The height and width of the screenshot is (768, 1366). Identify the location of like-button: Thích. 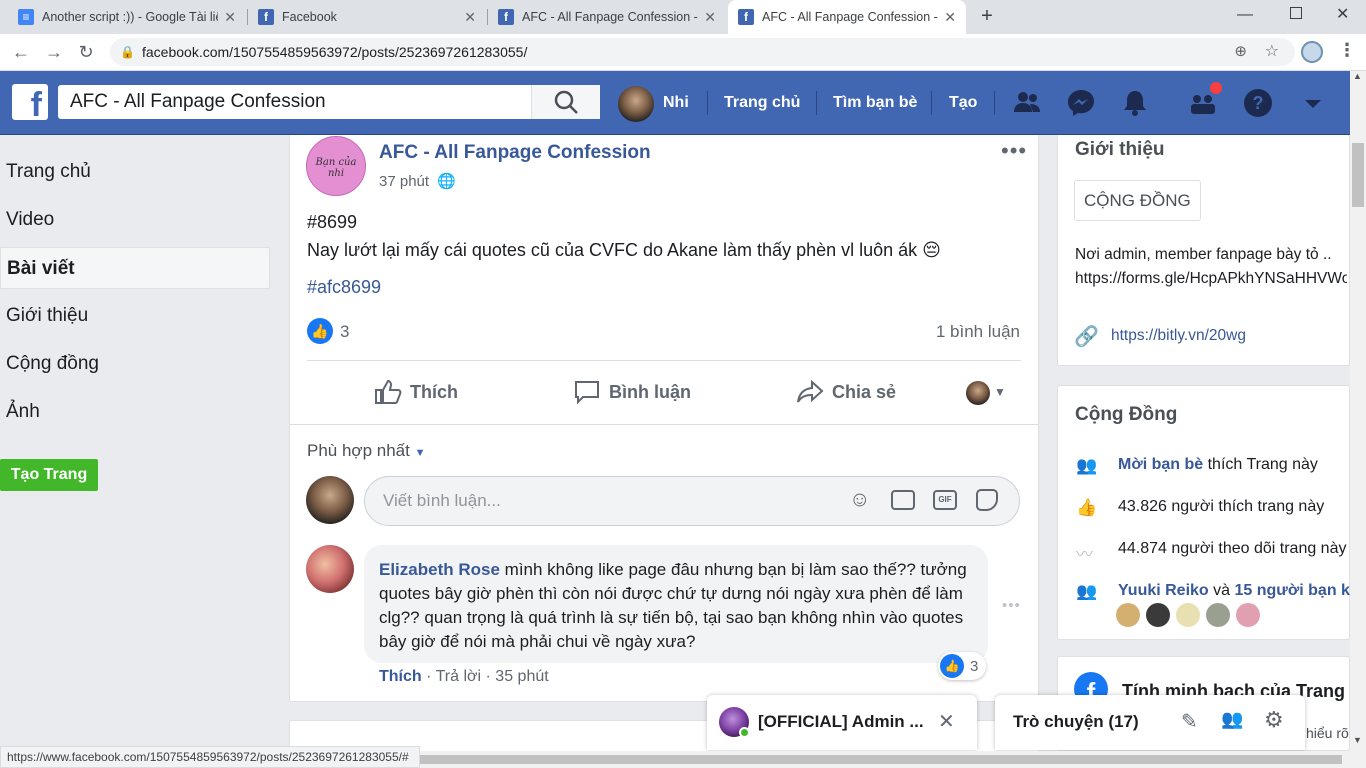
(416, 392).